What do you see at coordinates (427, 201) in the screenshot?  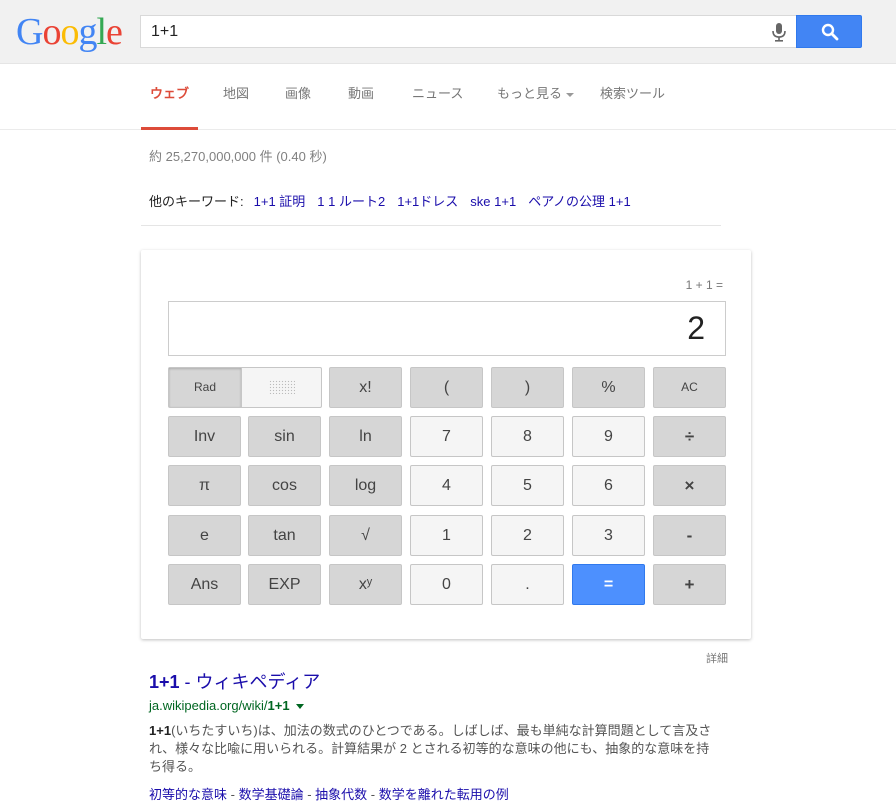 I see `related-link: 1+1ドレス` at bounding box center [427, 201].